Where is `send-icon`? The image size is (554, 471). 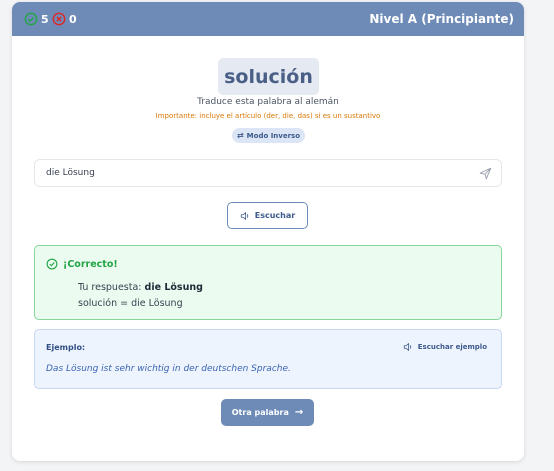 send-icon is located at coordinates (485, 173).